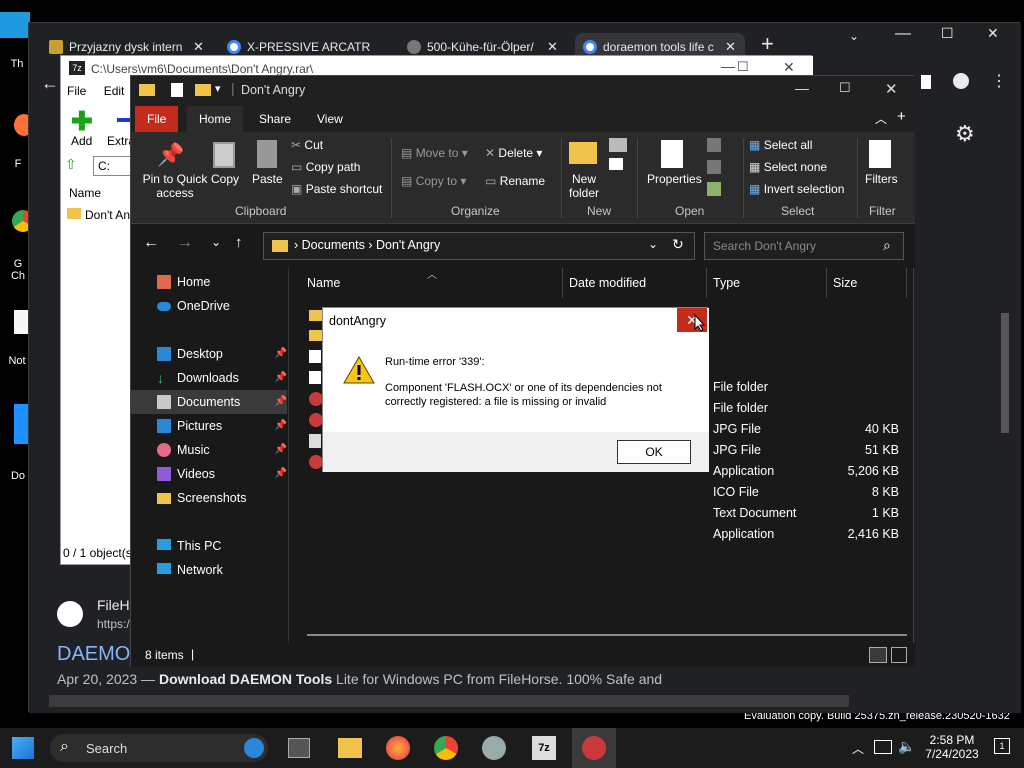  I want to click on cut-button: ✂ Cut, so click(307, 145).